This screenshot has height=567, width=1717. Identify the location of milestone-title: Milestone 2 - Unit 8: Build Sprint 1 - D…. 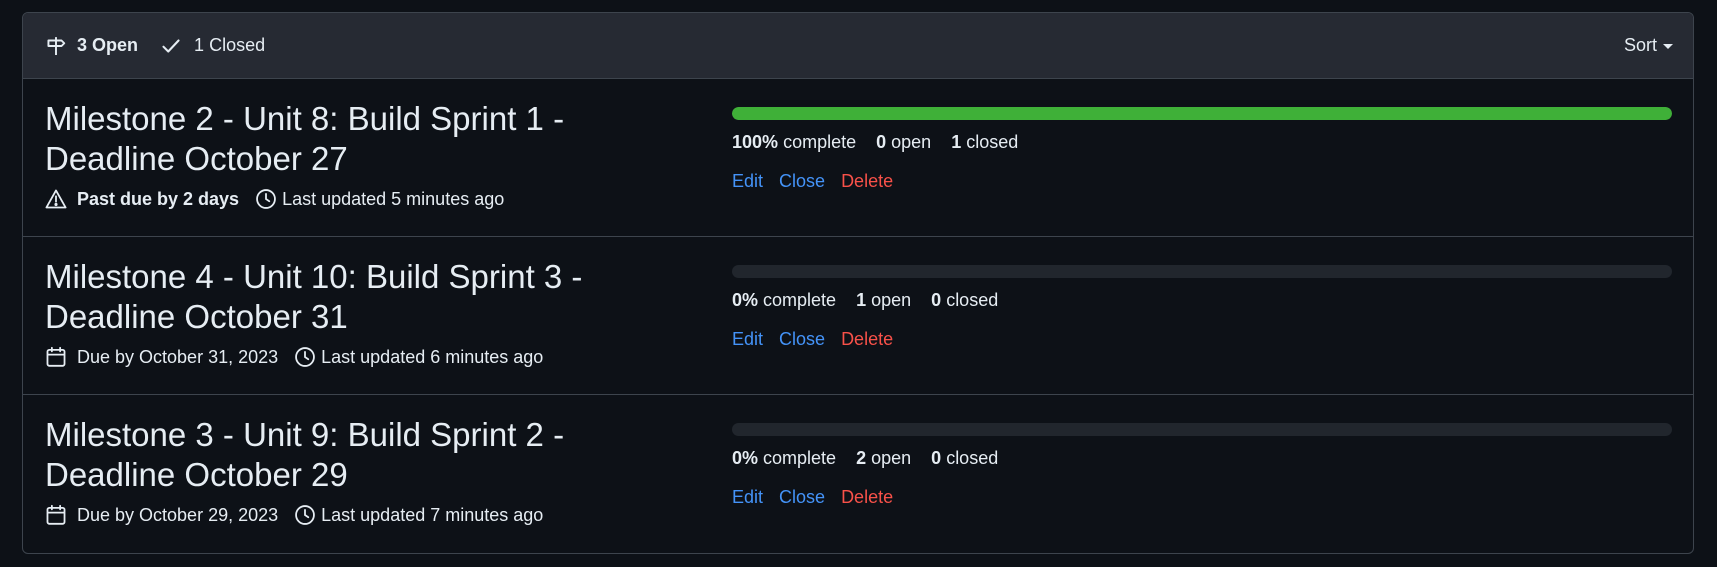
(365, 139).